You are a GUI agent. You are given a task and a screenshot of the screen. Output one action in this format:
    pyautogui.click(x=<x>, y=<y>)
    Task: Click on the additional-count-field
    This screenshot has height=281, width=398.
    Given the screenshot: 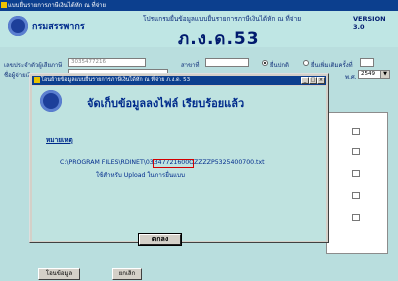 What is the action you would take?
    pyautogui.click(x=367, y=62)
    